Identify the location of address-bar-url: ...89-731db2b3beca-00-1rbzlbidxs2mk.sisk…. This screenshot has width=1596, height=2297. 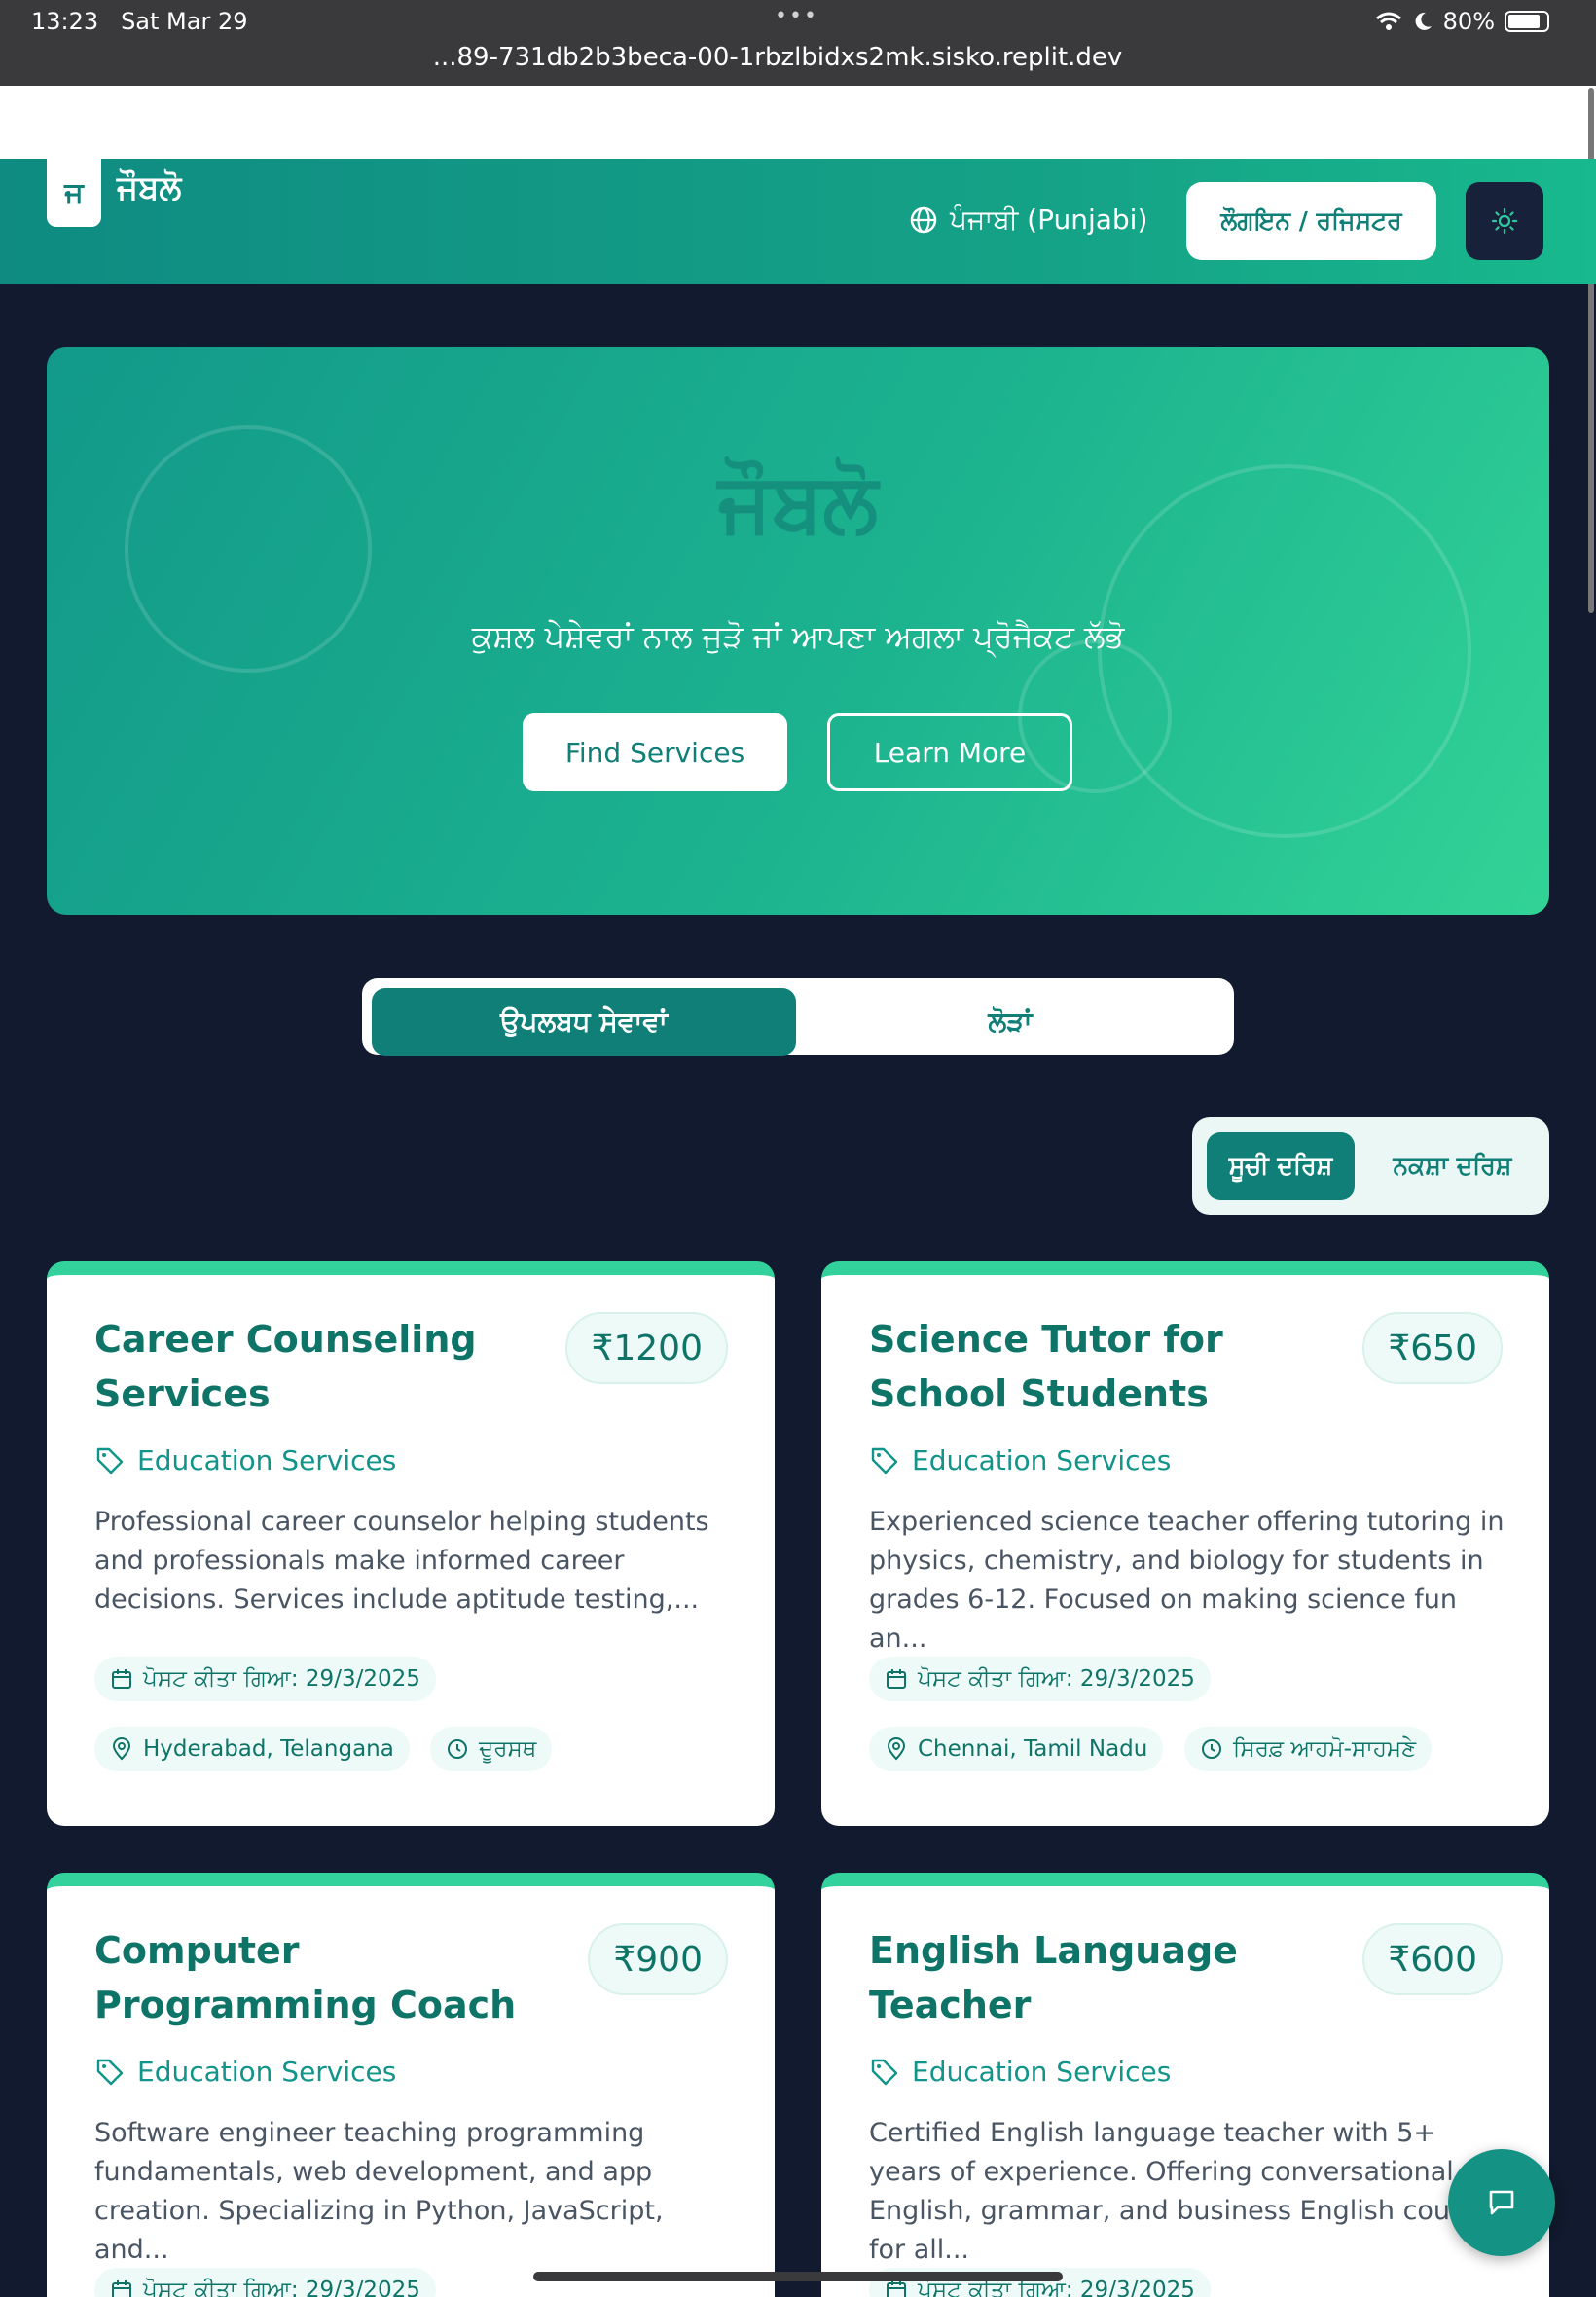
(777, 57).